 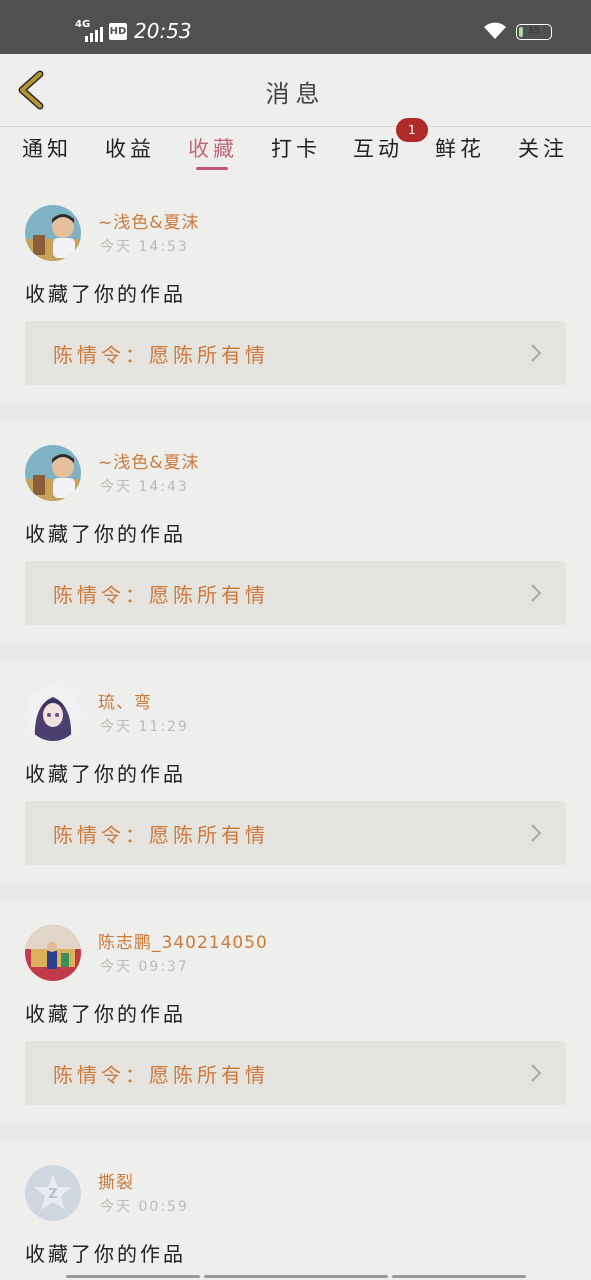 I want to click on username: 琉、弯, so click(x=125, y=700).